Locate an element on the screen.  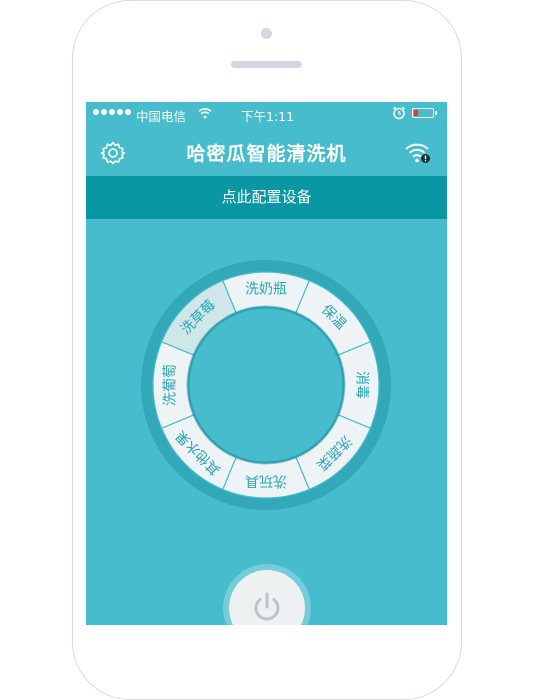
wifi-status-button is located at coordinates (418, 153).